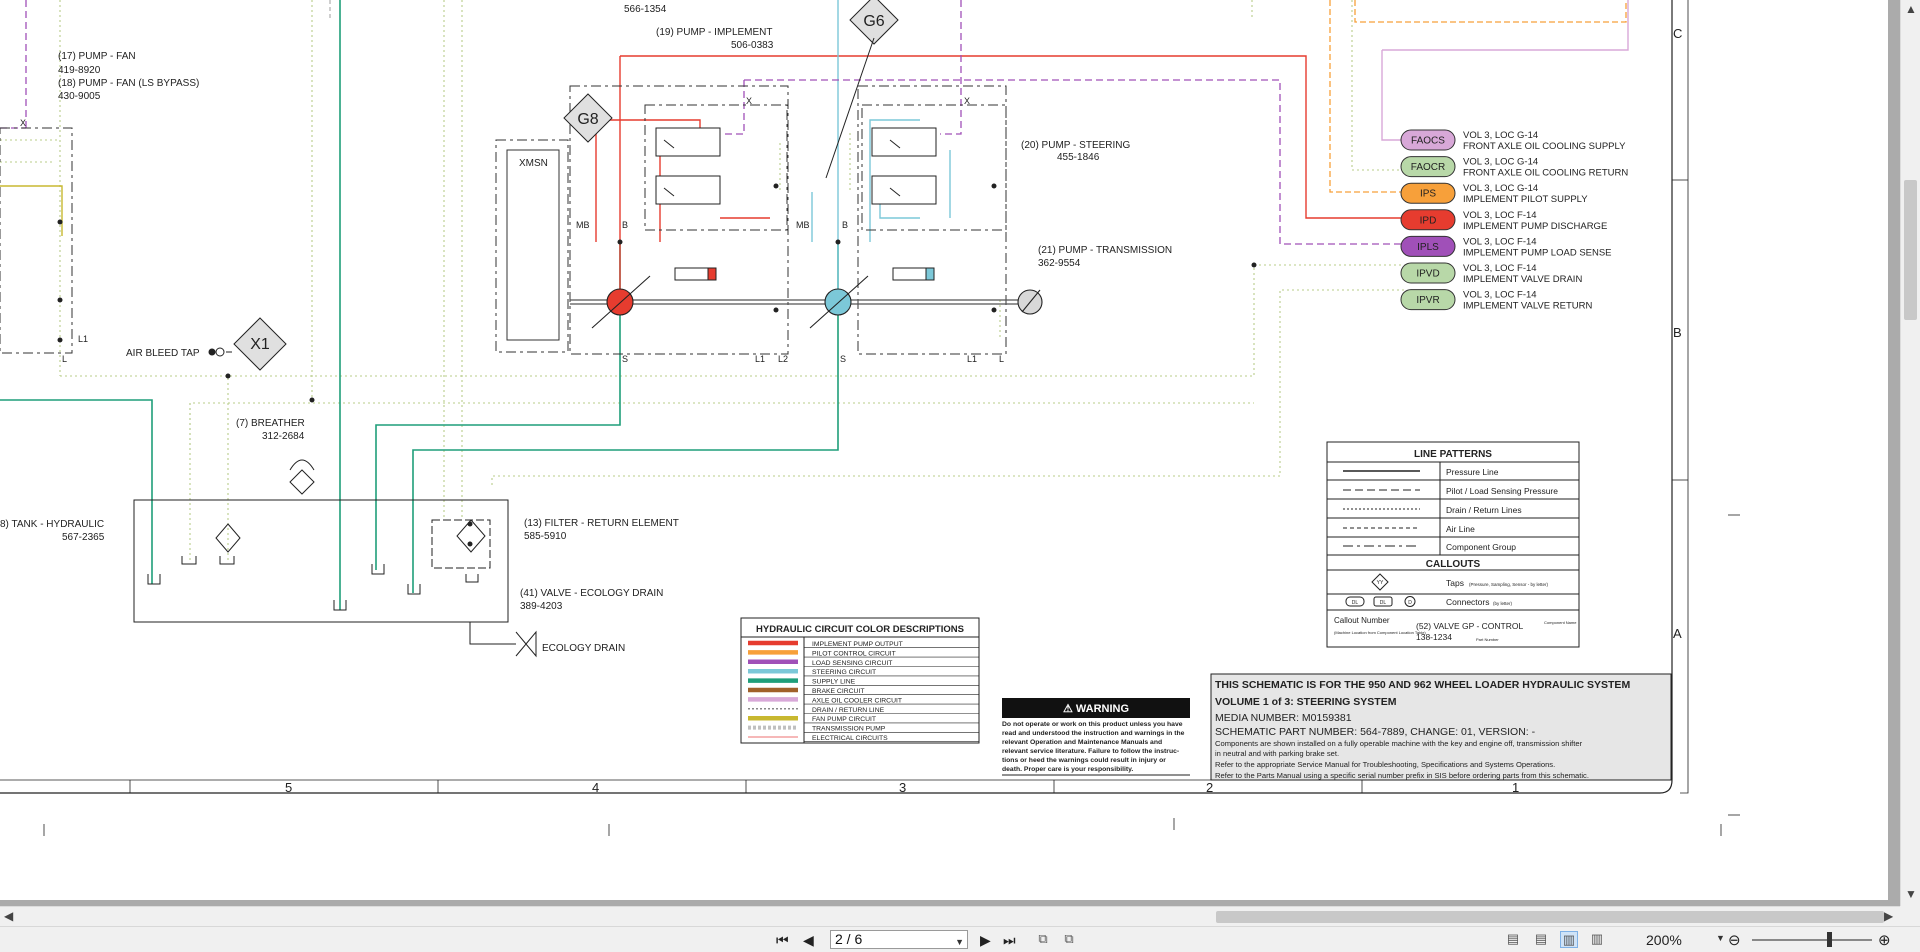  Describe the element at coordinates (625, 225) in the screenshot. I see `svg-text: B` at that location.